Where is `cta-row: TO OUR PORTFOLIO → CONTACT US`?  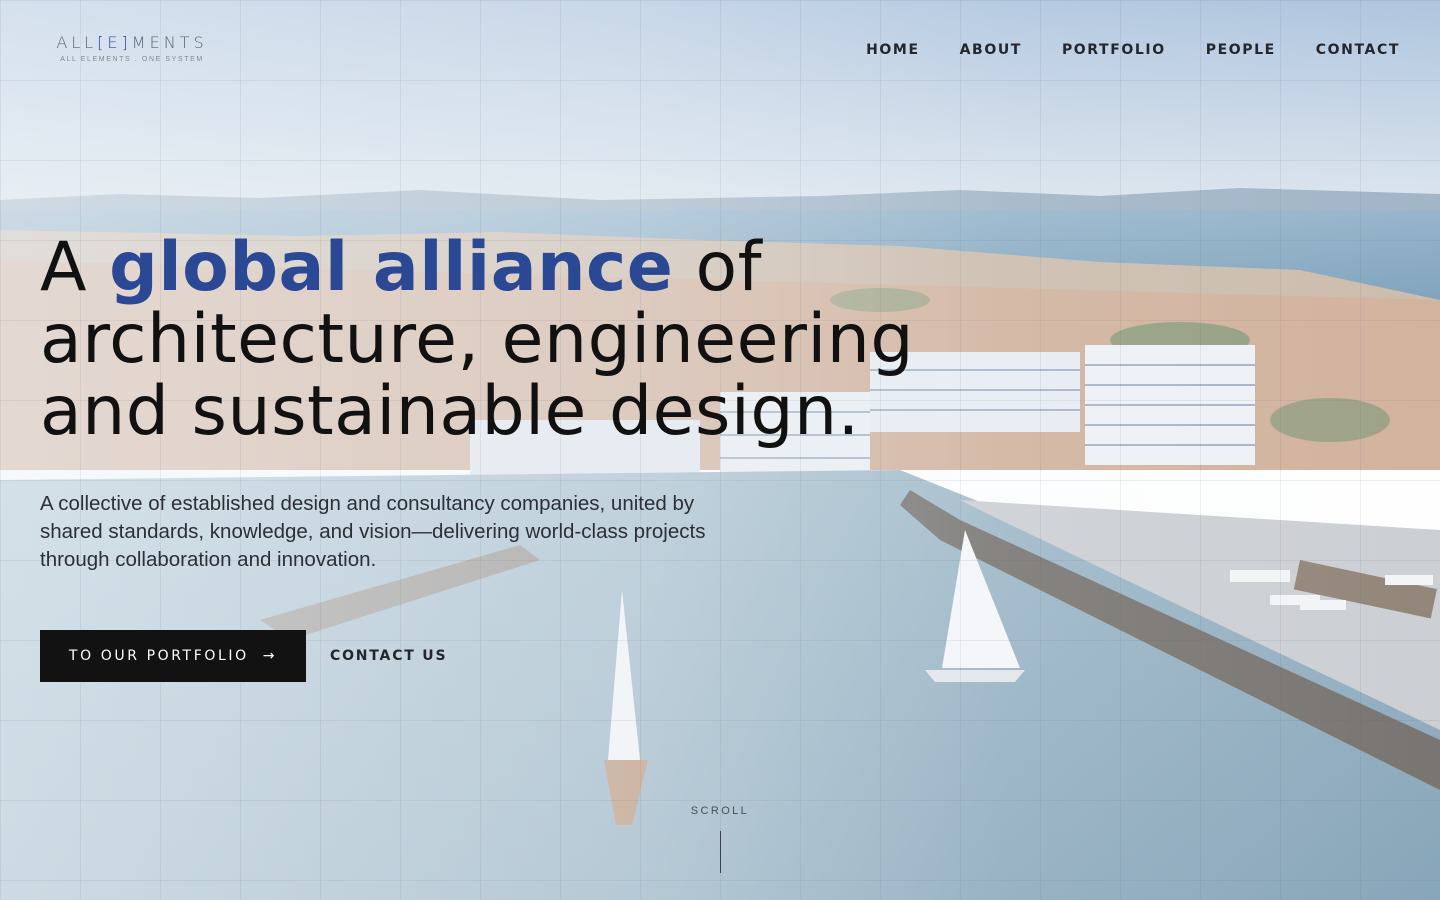 cta-row: TO OUR PORTFOLIO → CONTACT US is located at coordinates (243, 656).